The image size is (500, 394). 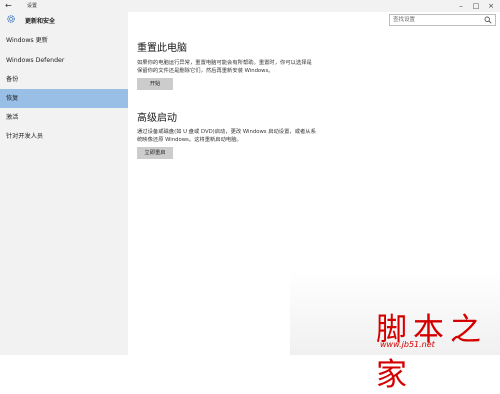 I want to click on title-bar: ← 设置 – □ ×, so click(x=250, y=6).